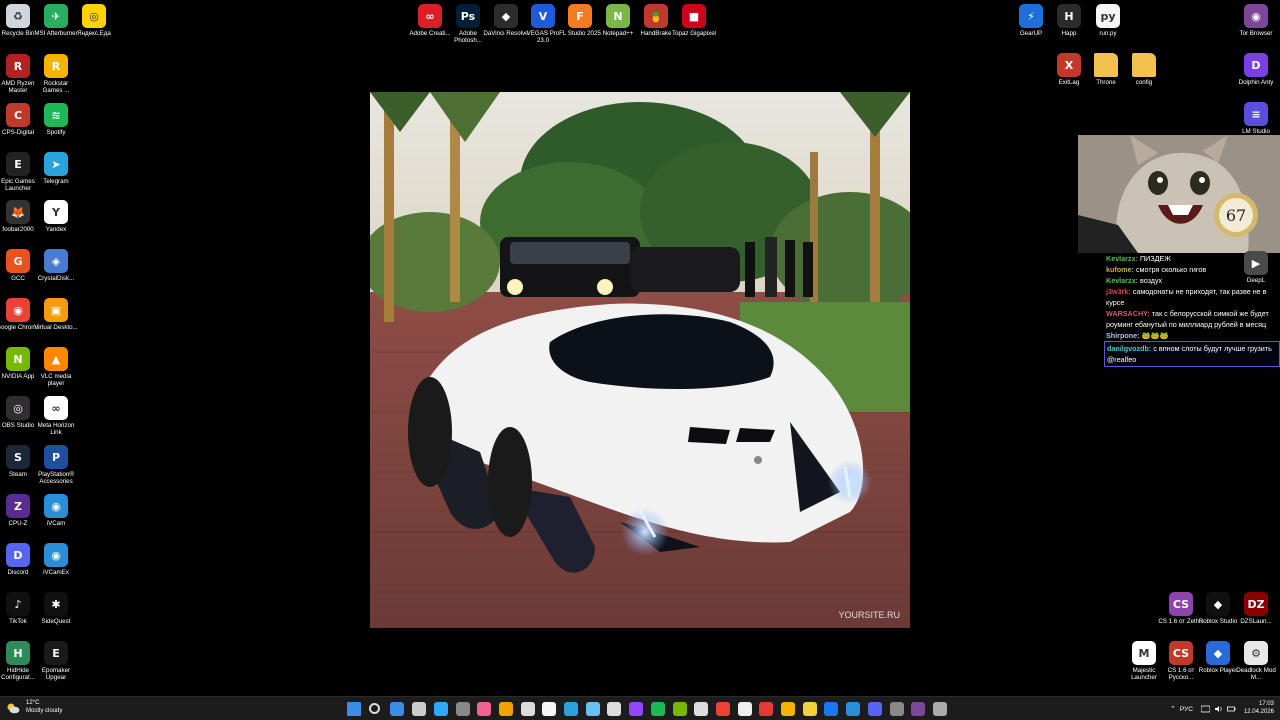 Image resolution: width=1280 pixels, height=720 pixels. Describe the element at coordinates (419, 709) in the screenshot. I see `obs-icon` at that location.